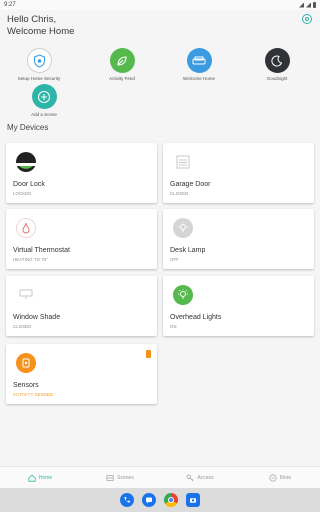 Image resolution: width=320 pixels, height=512 pixels. Describe the element at coordinates (190, 184) in the screenshot. I see `device-name: Garage Door` at that location.